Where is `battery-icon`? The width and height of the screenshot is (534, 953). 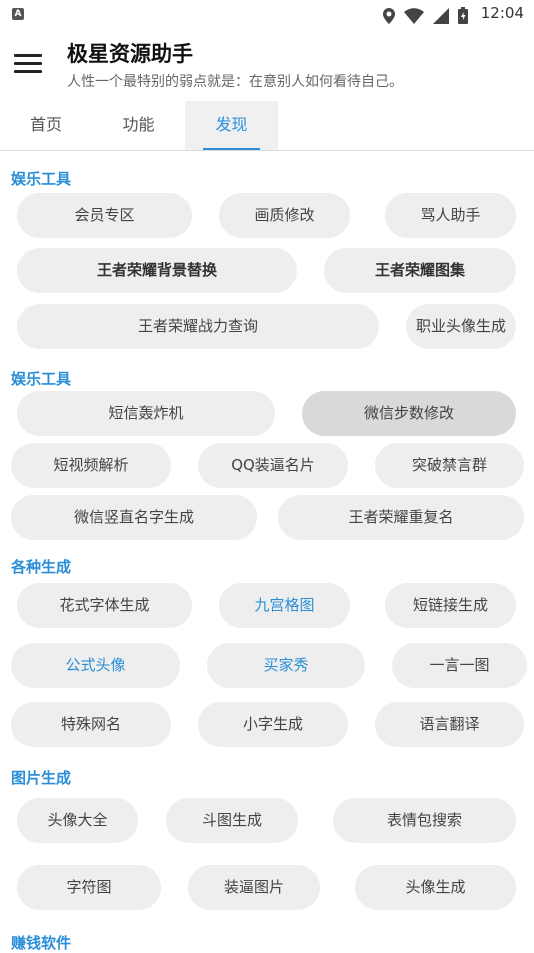
battery-icon is located at coordinates (463, 15).